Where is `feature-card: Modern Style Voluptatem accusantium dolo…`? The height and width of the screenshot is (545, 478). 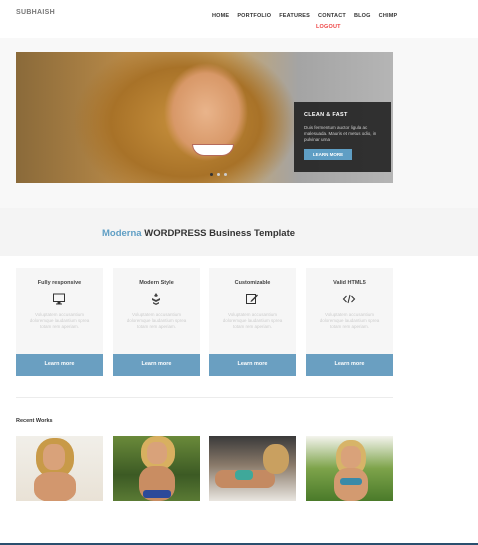
feature-card: Modern Style Voluptatem accusantium dolo… is located at coordinates (156, 322).